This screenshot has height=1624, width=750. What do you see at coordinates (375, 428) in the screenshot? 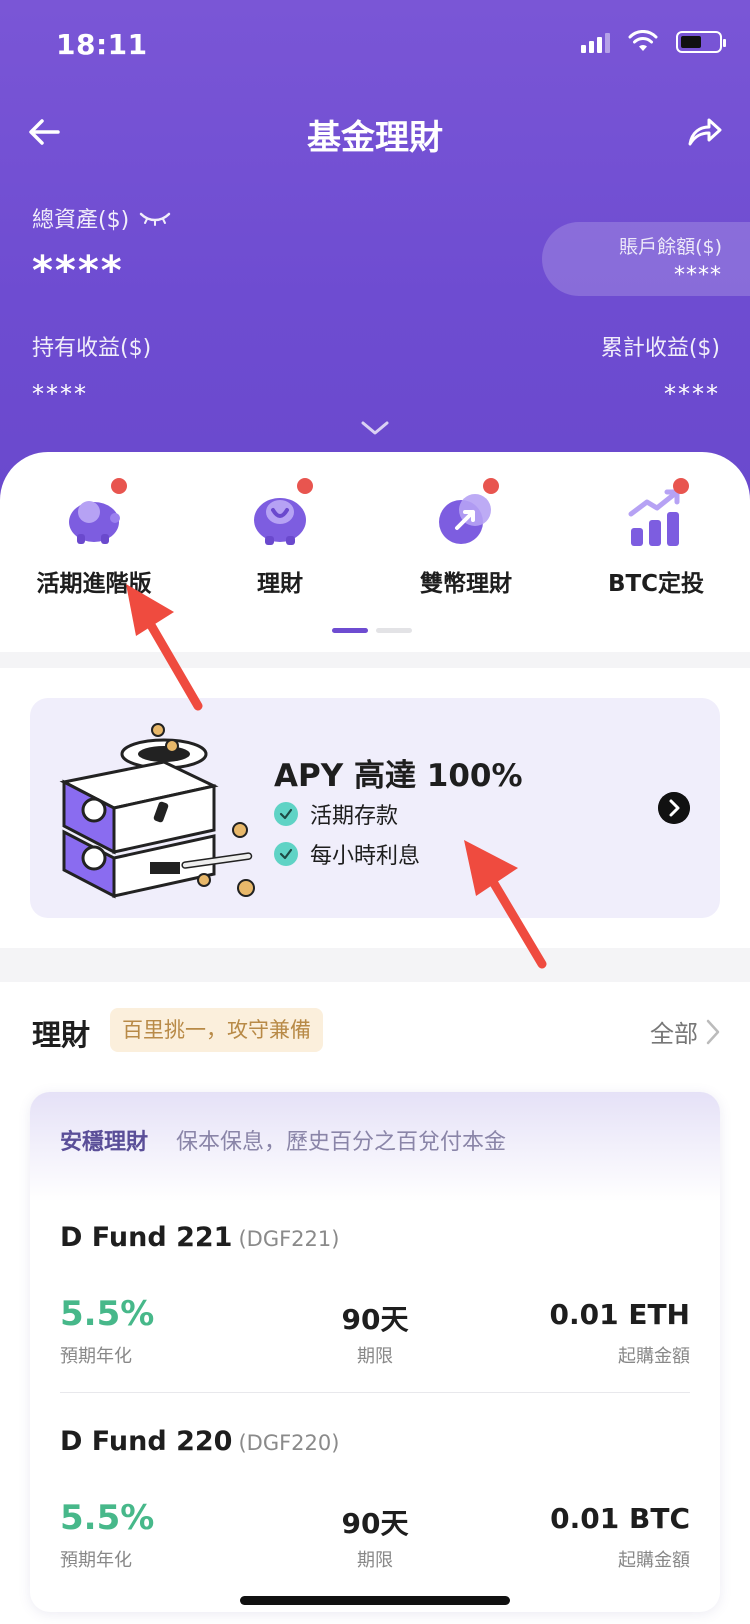
I see `chevron-down-icon` at bounding box center [375, 428].